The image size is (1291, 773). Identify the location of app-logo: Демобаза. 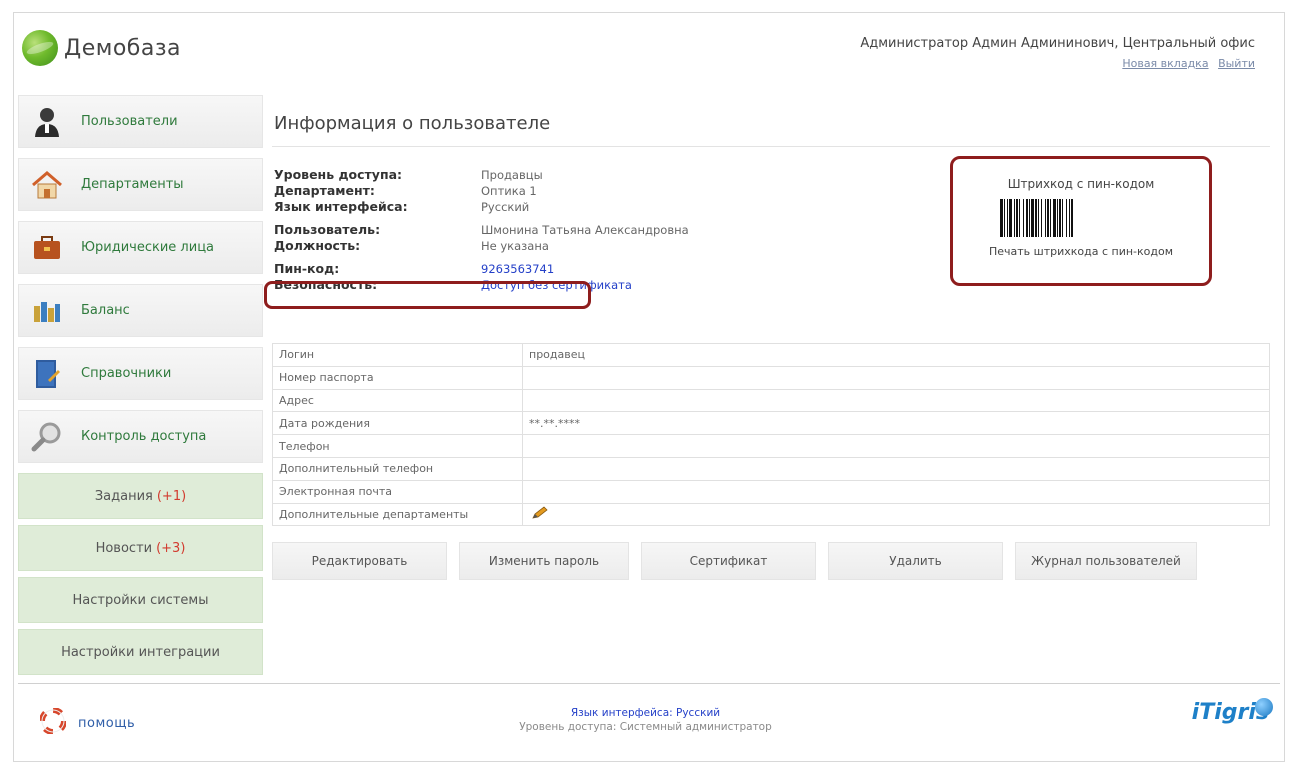
(101, 48).